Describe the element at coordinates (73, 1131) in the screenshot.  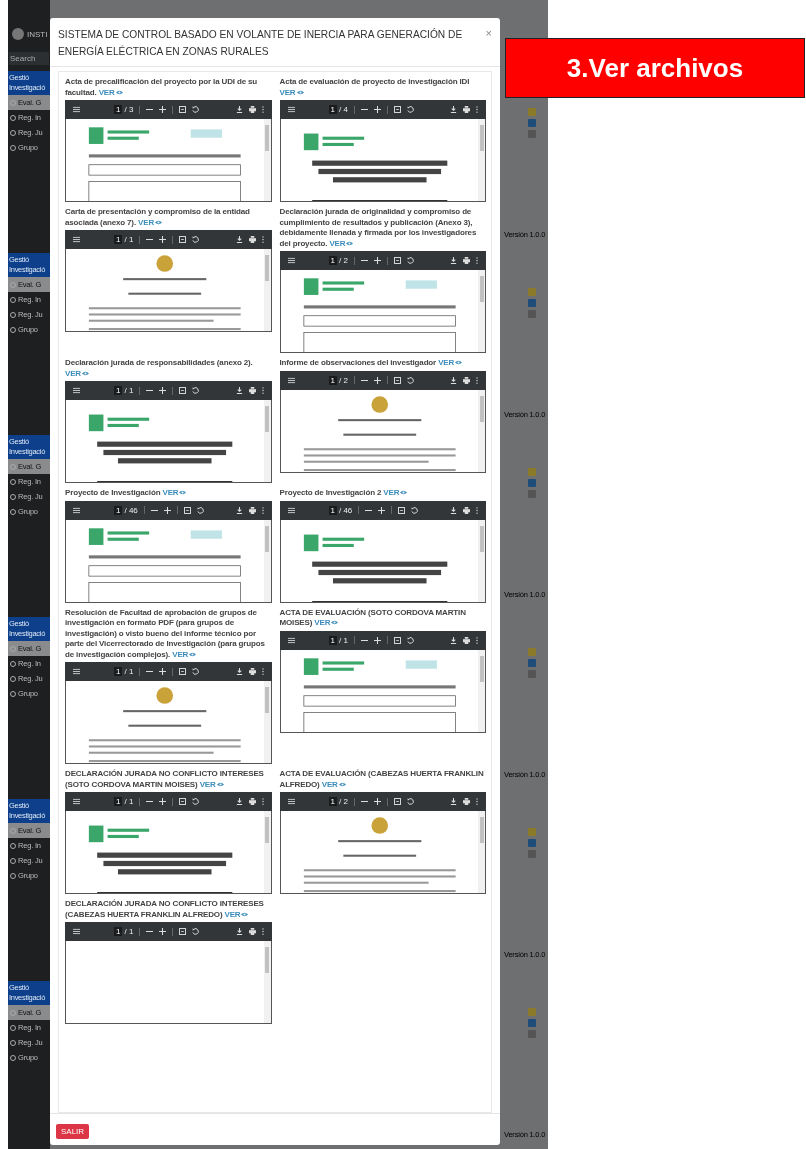
I see `exit-button: SALIR` at that location.